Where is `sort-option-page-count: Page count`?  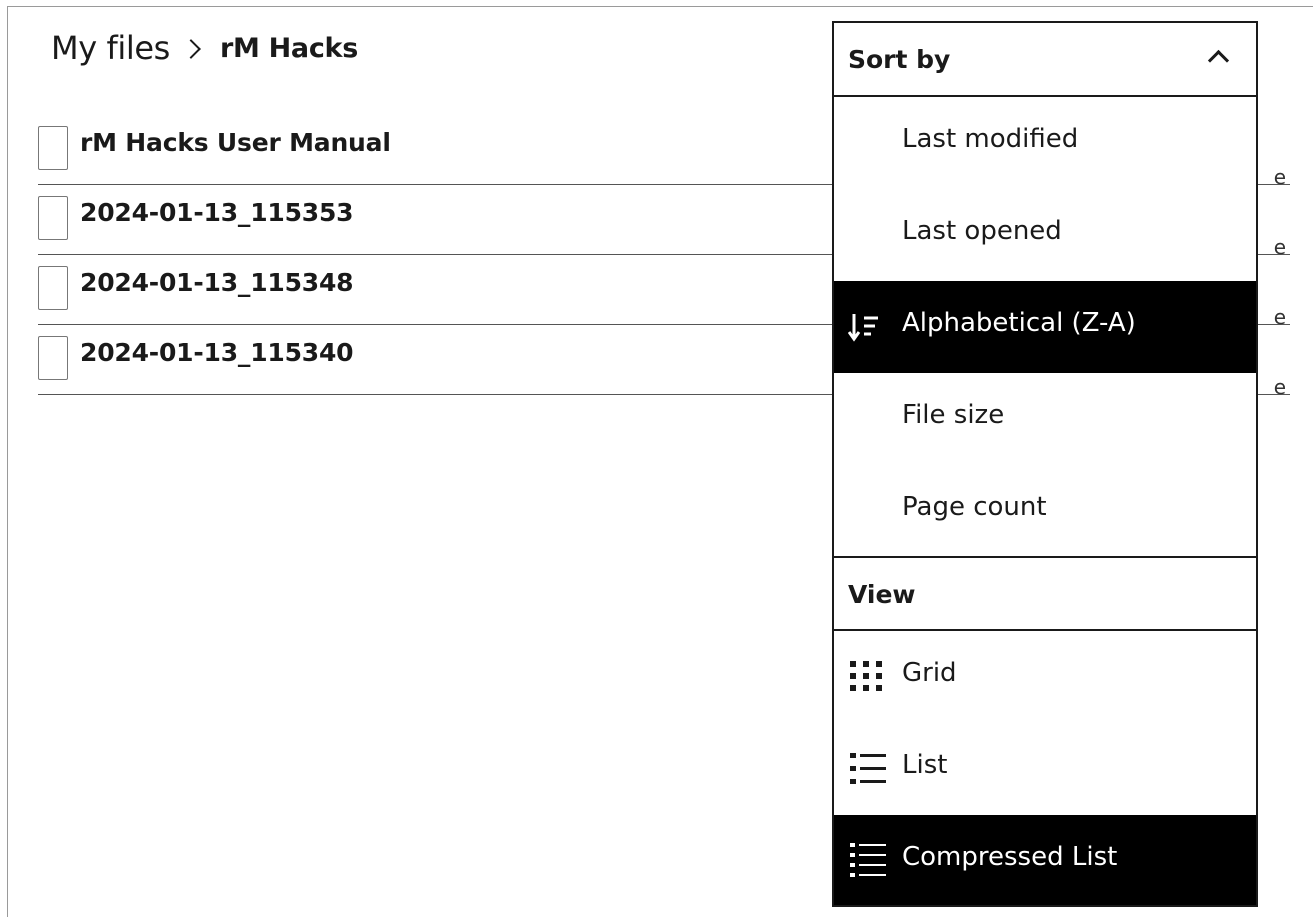
sort-option-page-count: Page count is located at coordinates (1045, 511).